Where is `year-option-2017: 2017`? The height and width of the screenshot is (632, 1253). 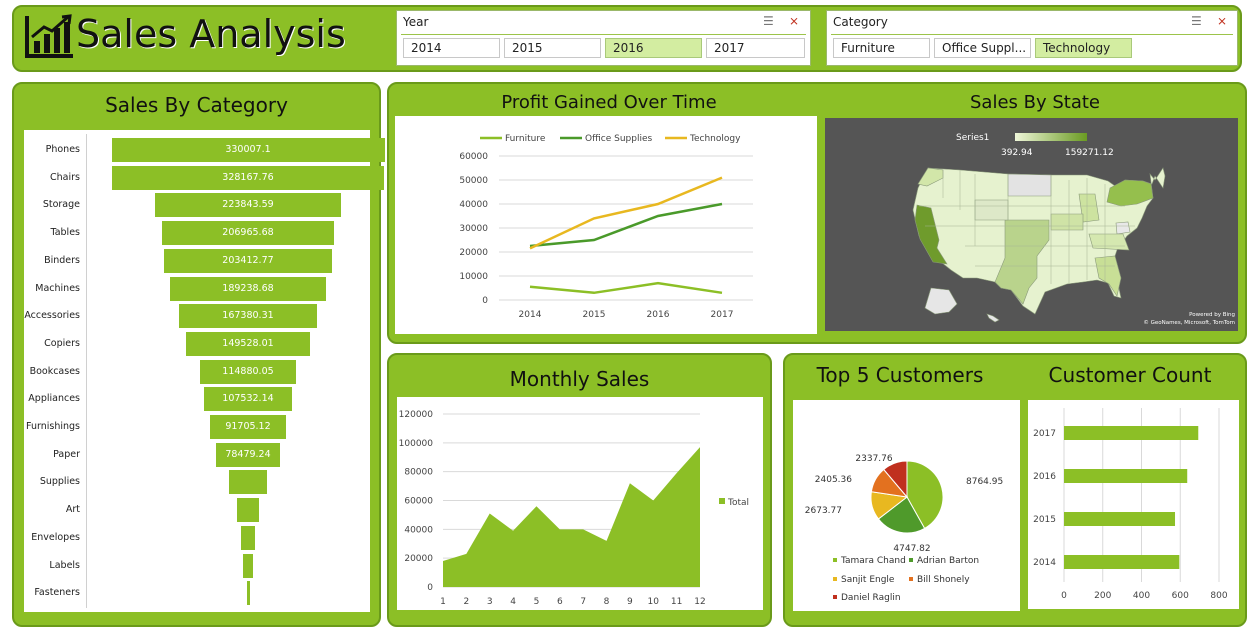
year-option-2017: 2017 is located at coordinates (755, 48).